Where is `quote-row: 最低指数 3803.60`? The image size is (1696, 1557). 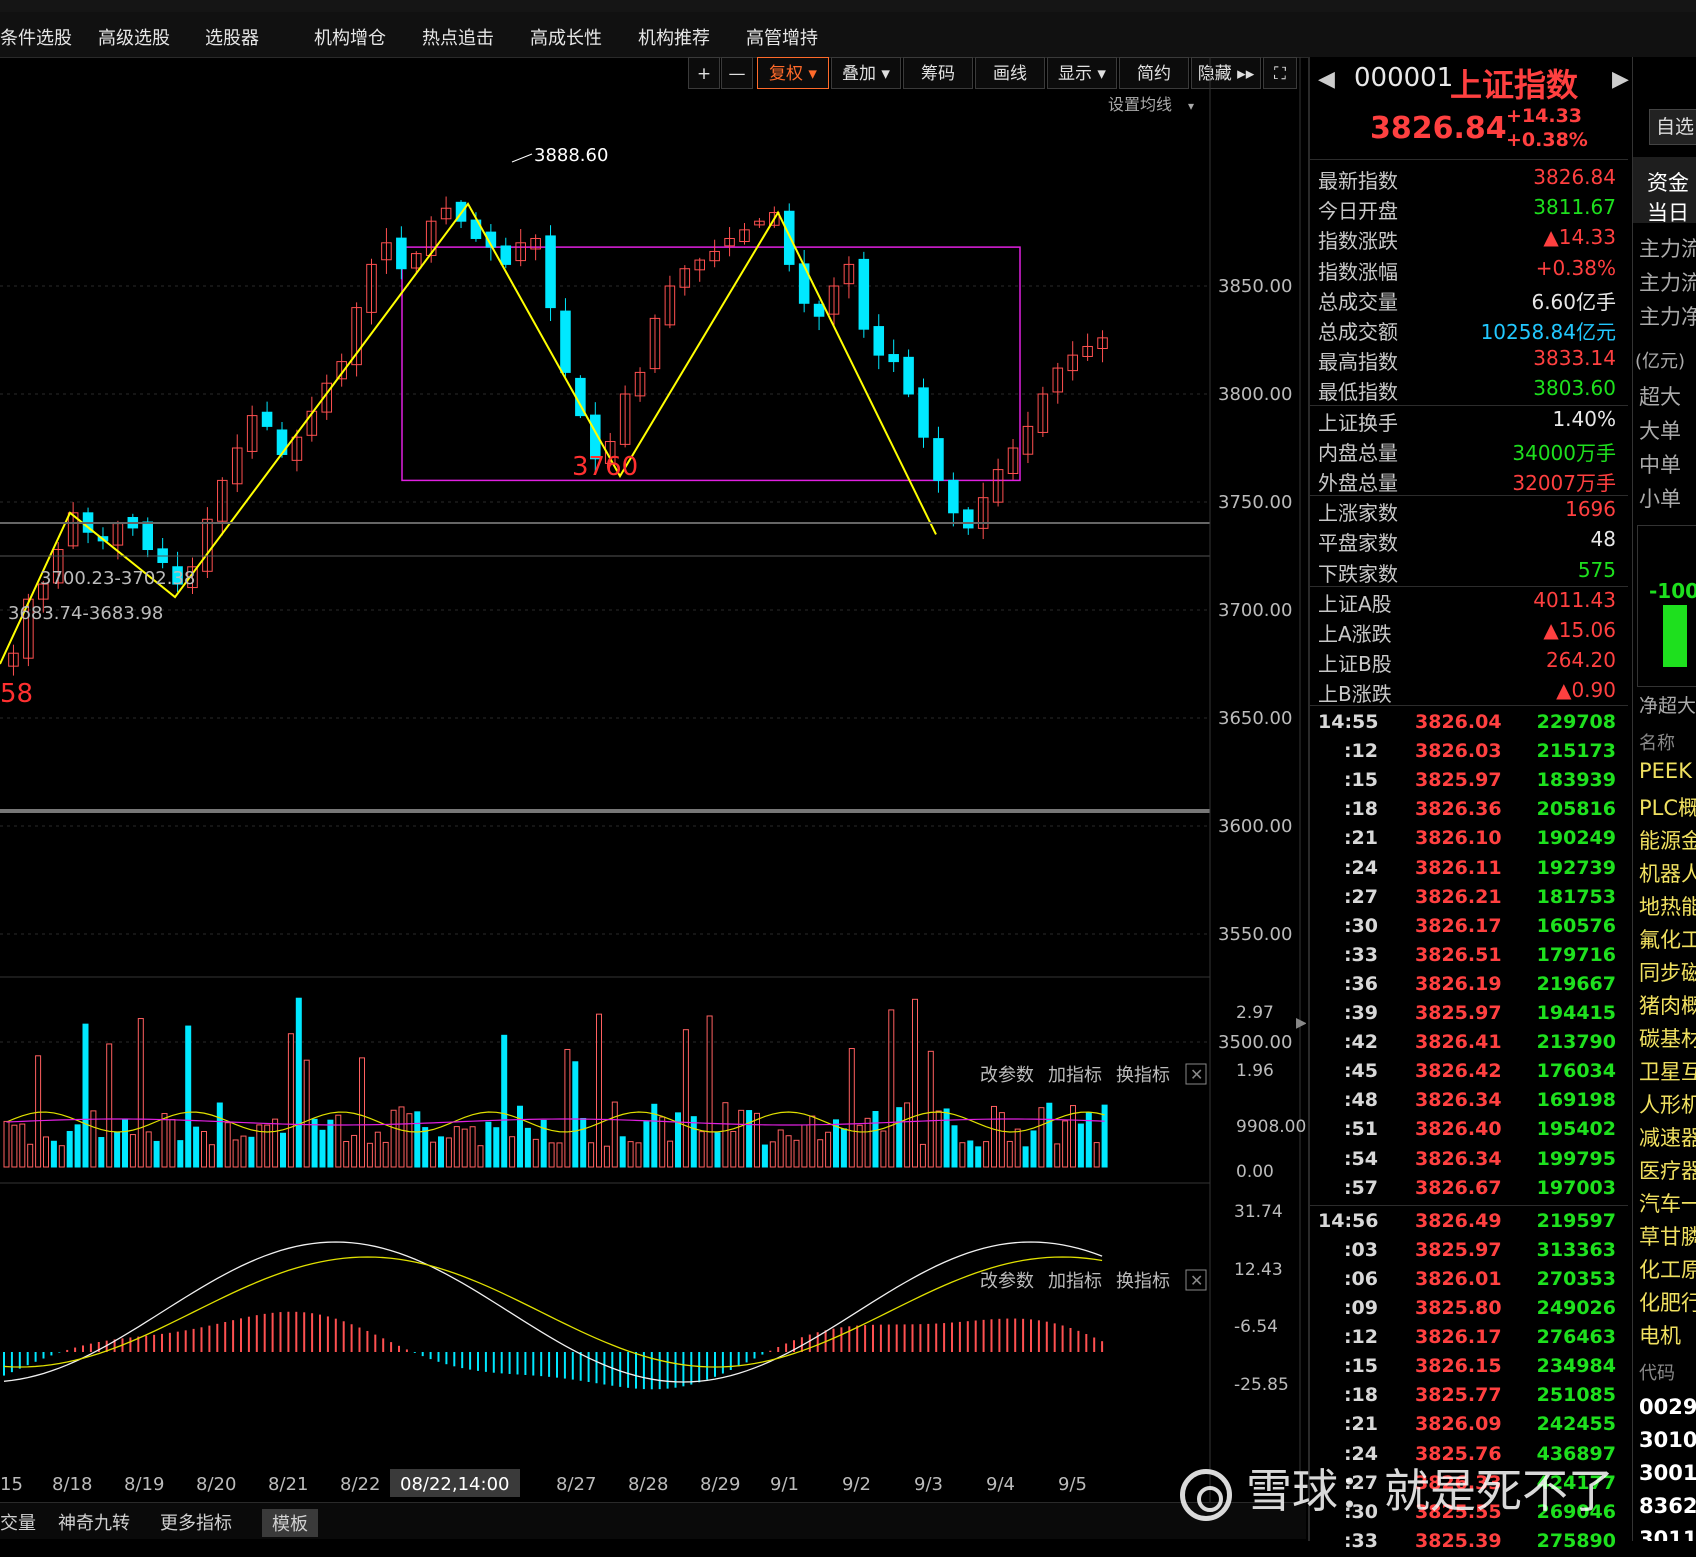 quote-row: 最低指数 3803.60 is located at coordinates (1469, 389).